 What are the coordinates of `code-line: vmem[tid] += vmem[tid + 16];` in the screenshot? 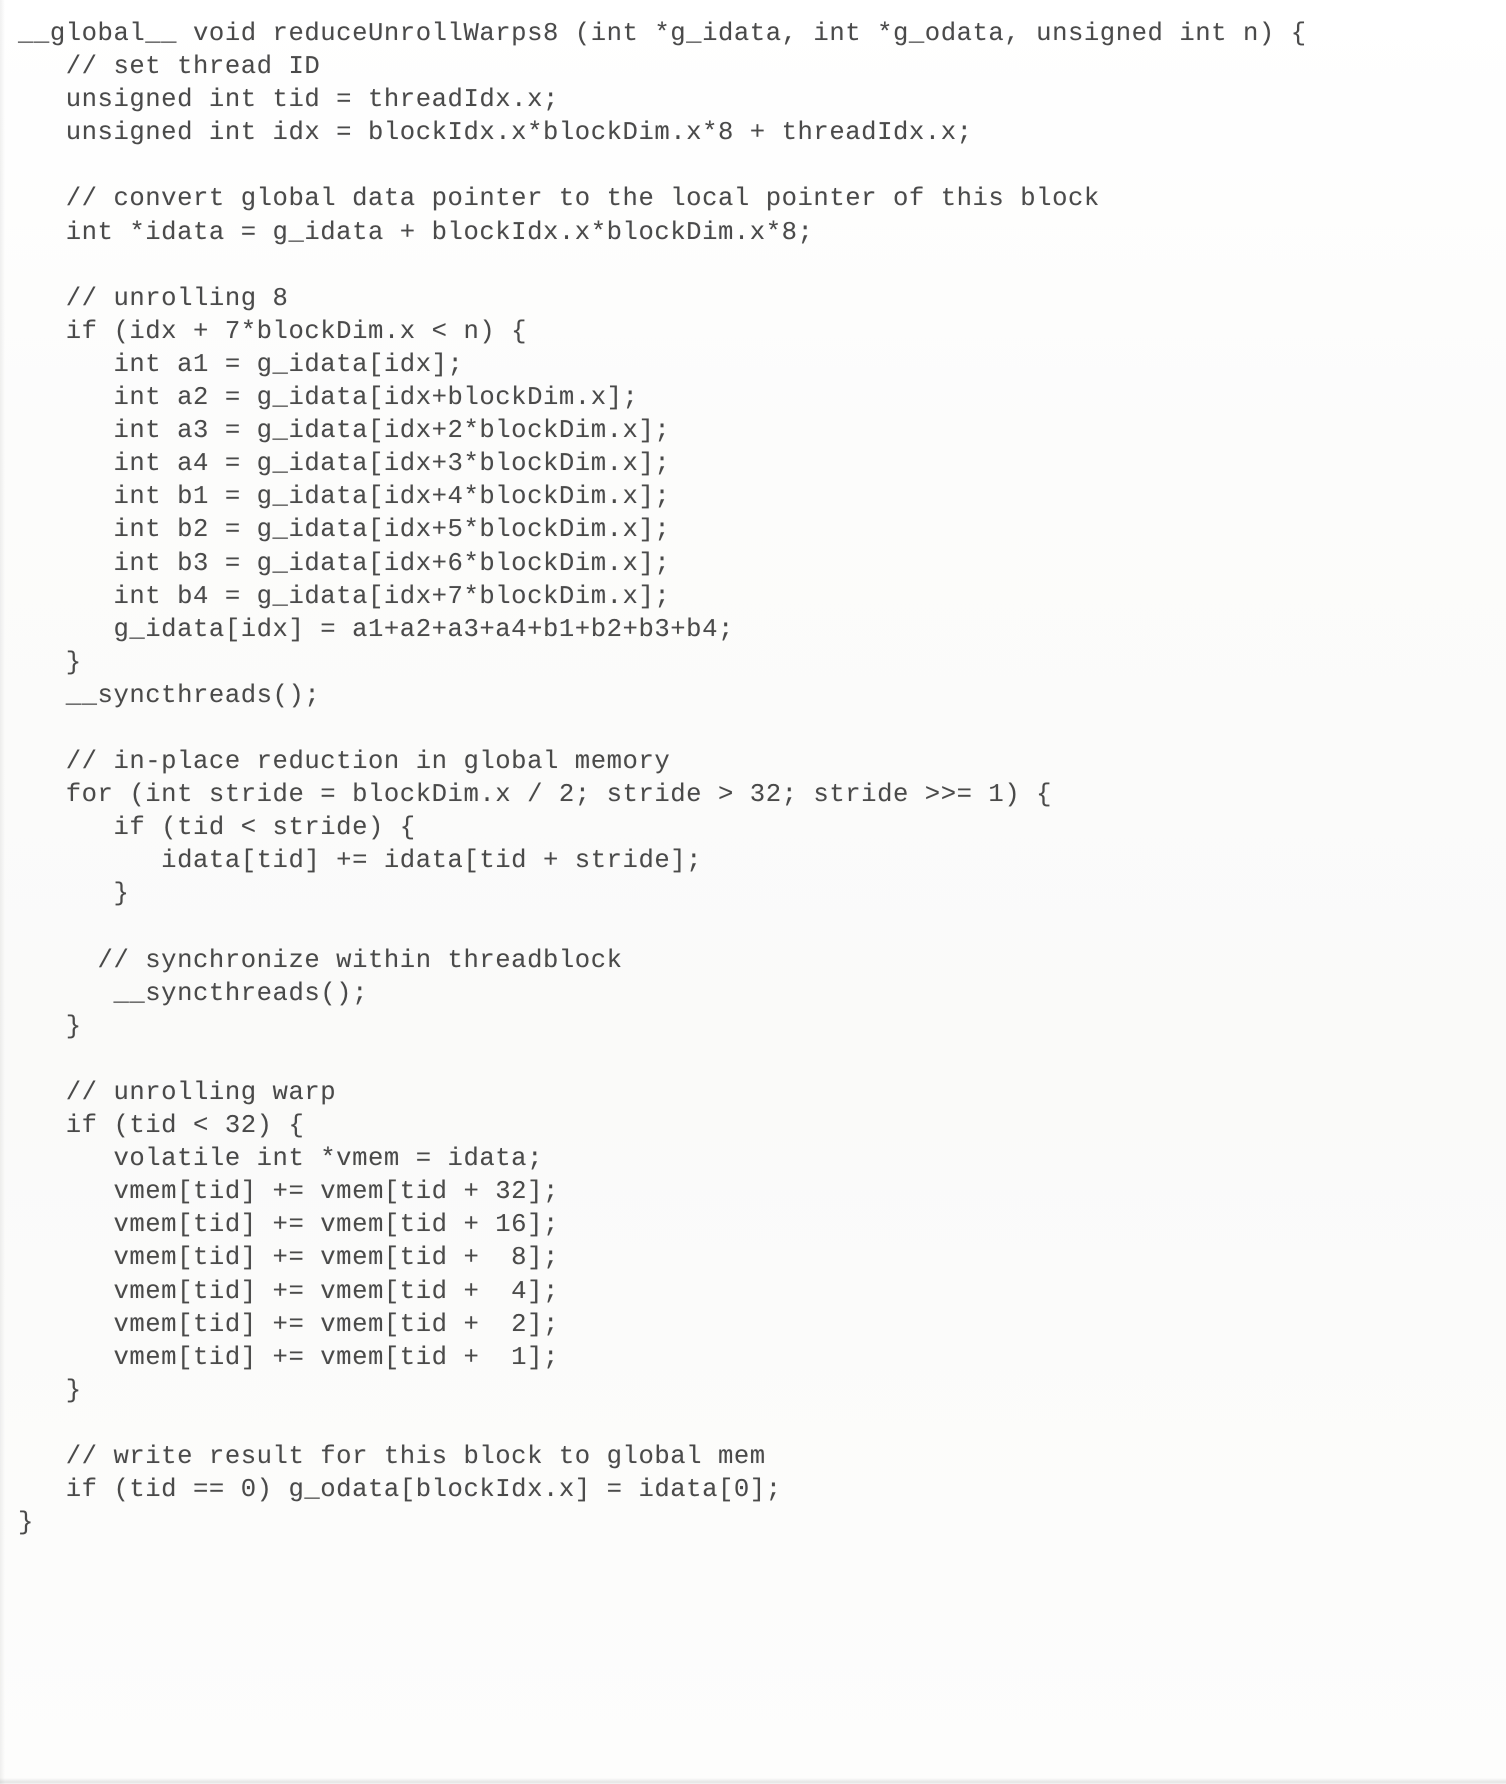 It's located at (288, 1225).